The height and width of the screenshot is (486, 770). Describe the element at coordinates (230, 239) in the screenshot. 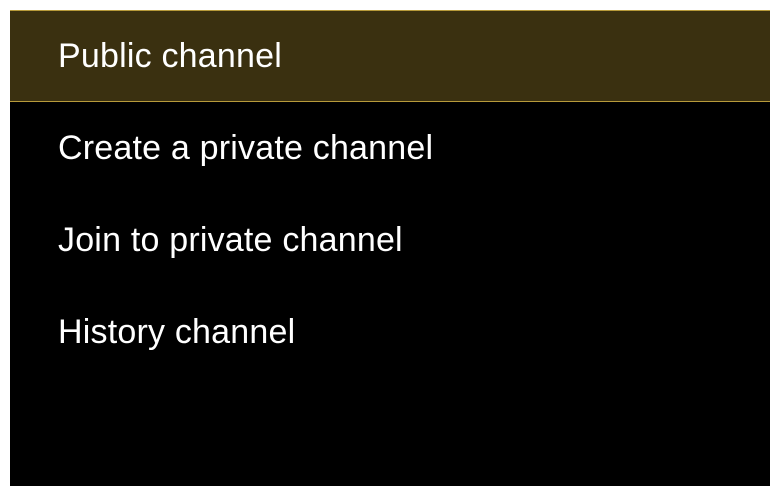

I see `menu-item-label: Join to private channel` at that location.